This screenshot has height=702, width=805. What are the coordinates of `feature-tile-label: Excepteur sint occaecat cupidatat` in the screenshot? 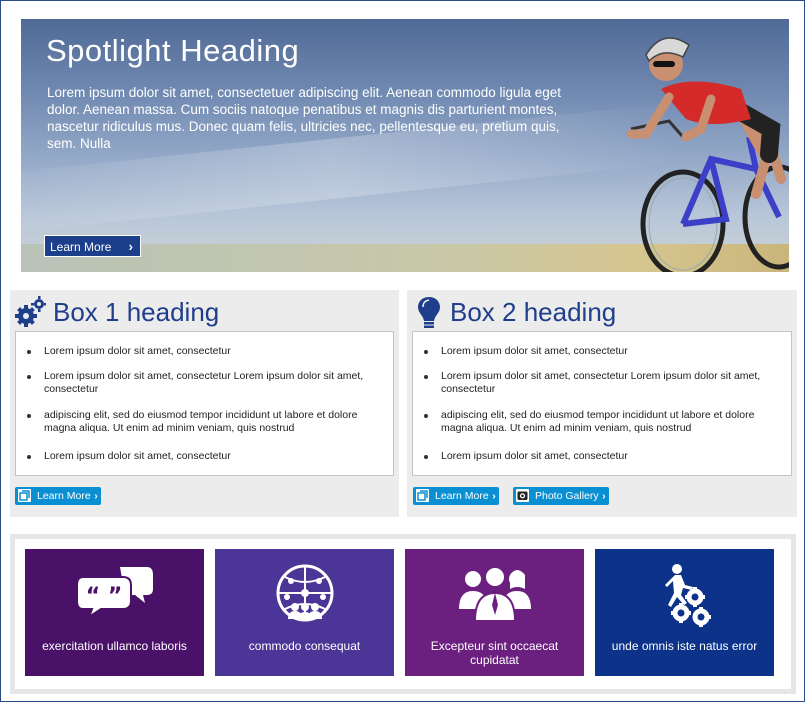 It's located at (494, 653).